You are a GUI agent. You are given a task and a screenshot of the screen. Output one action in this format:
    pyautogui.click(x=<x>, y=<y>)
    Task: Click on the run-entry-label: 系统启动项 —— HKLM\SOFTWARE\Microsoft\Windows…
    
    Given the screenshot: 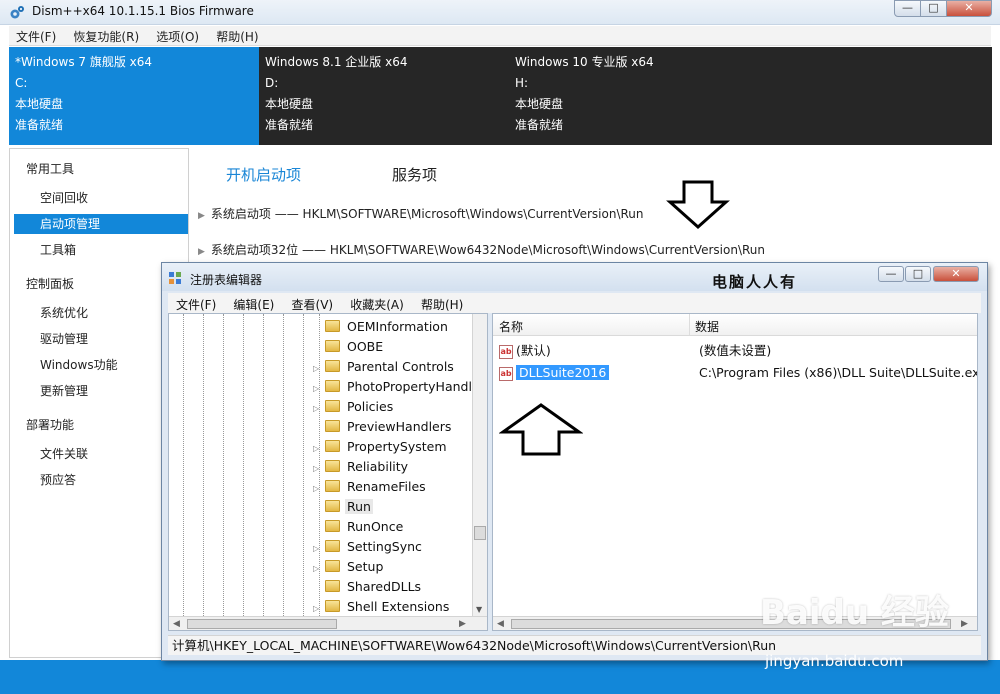 What is the action you would take?
    pyautogui.click(x=427, y=214)
    